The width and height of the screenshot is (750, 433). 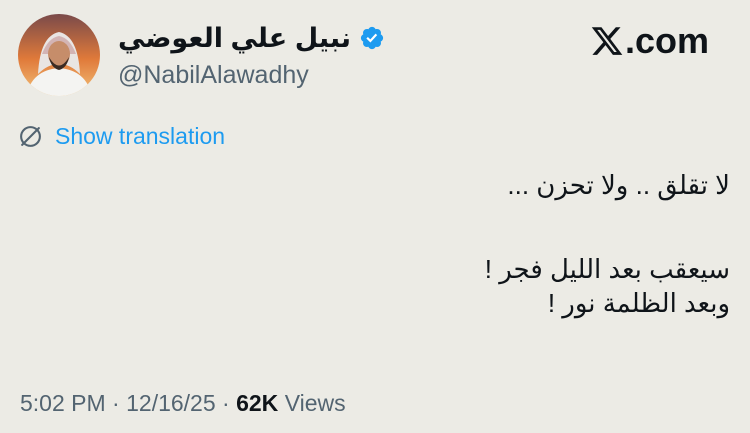 I want to click on post-spacer, so click(x=380, y=227).